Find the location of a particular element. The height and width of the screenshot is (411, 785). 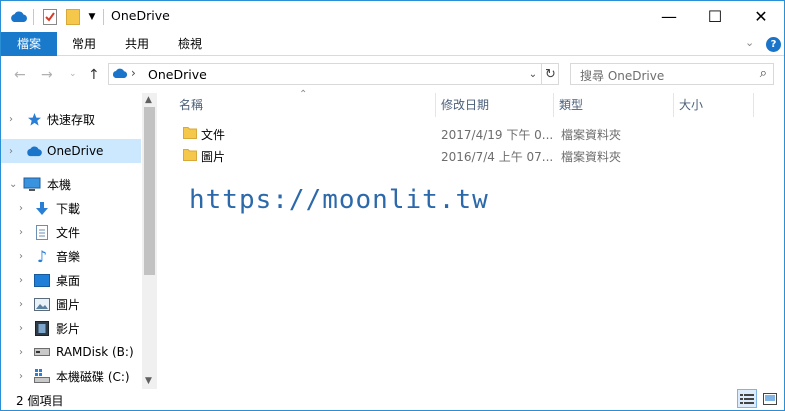

sidebar-item-onedrive: › OneDrive is located at coordinates (71, 151).